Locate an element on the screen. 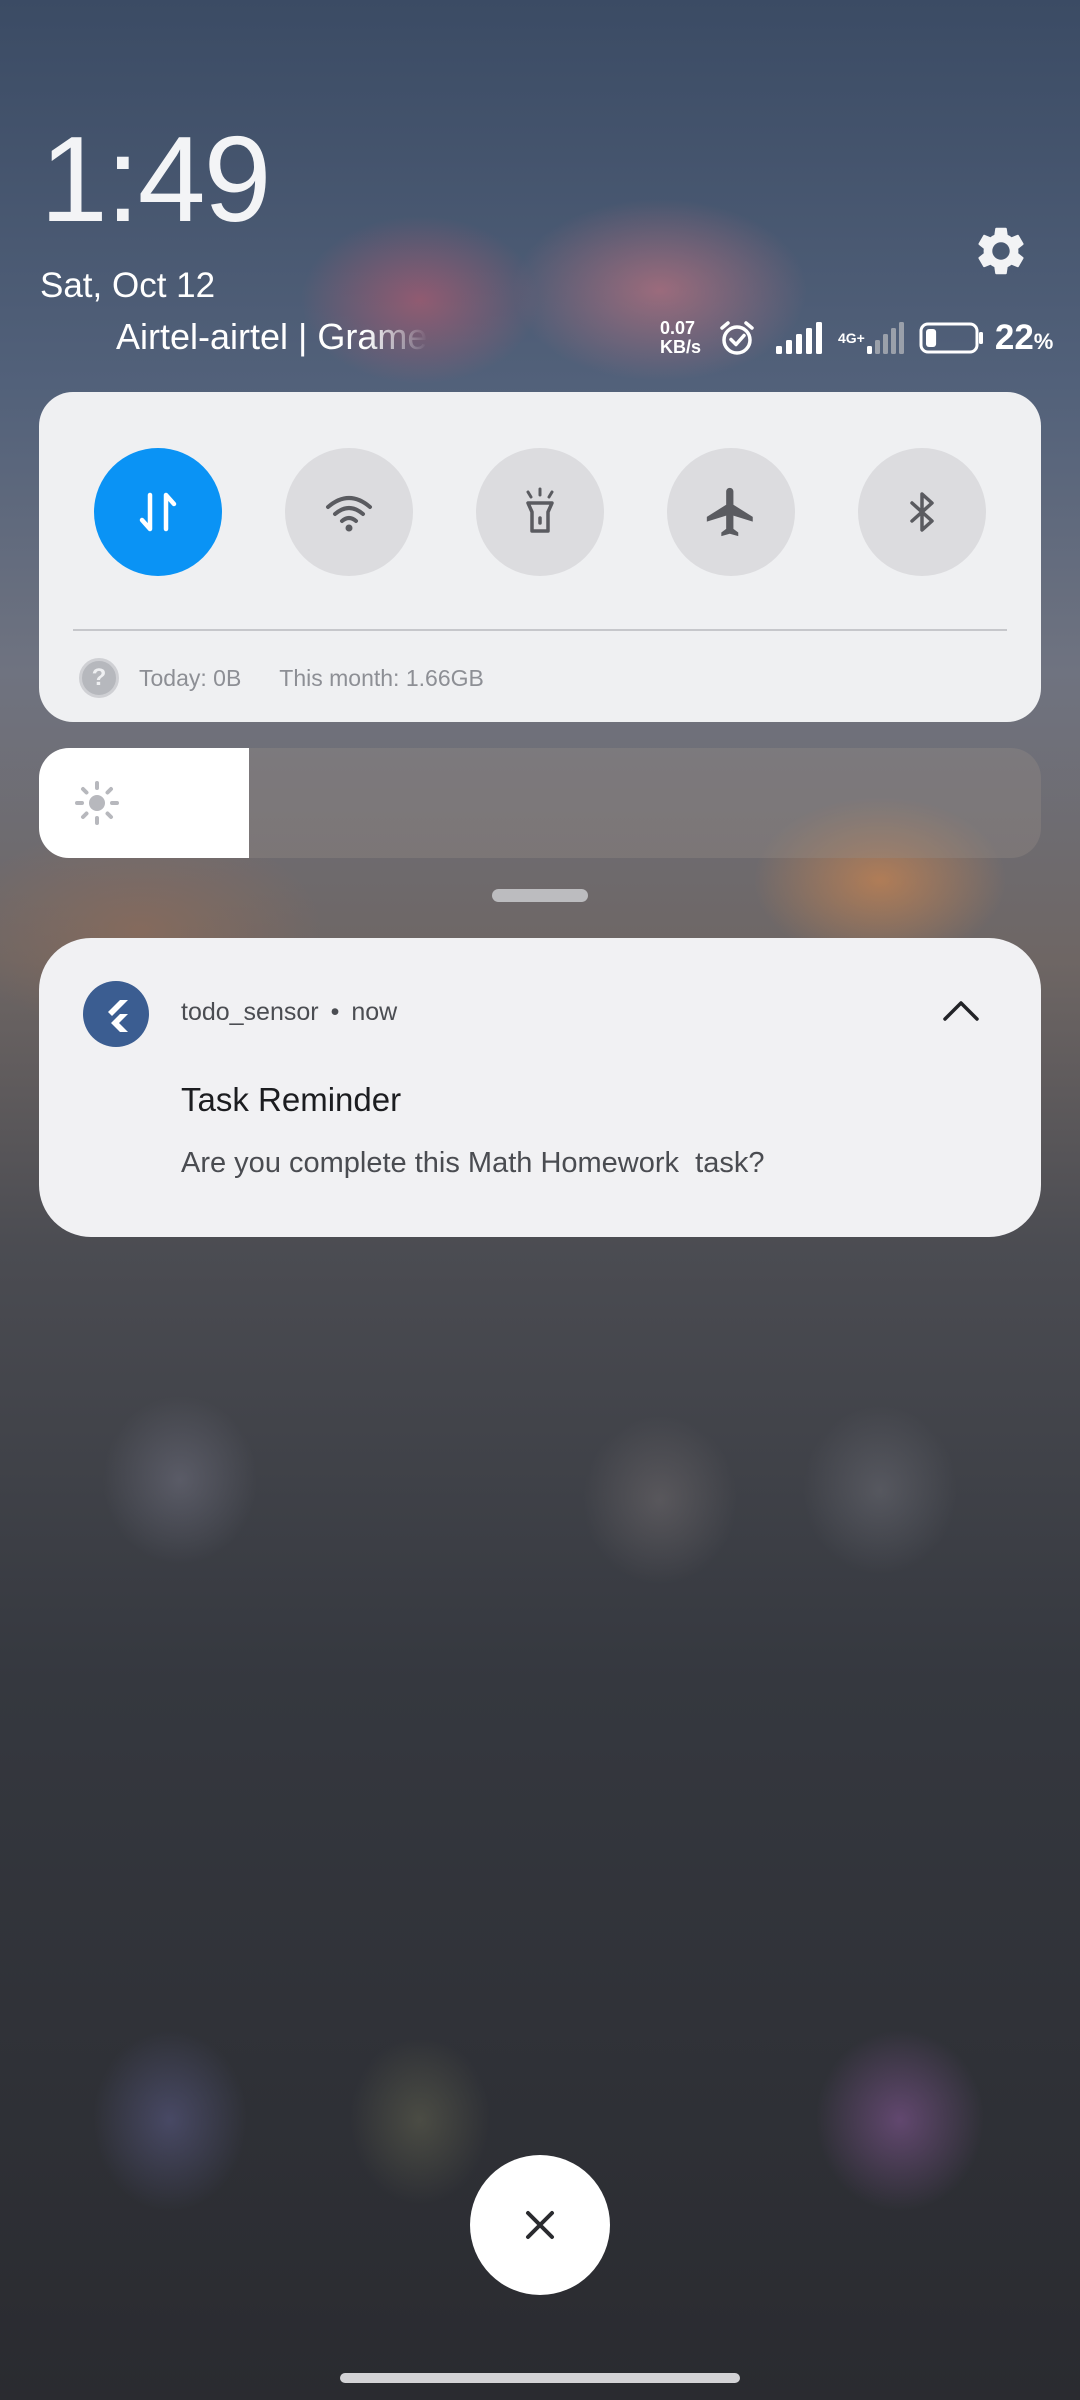  battery-percent-value: 22 is located at coordinates (1014, 337).